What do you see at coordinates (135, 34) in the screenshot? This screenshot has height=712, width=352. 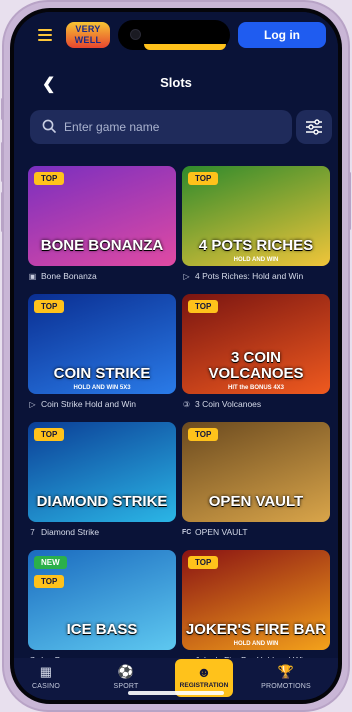 I see `camera-icon` at bounding box center [135, 34].